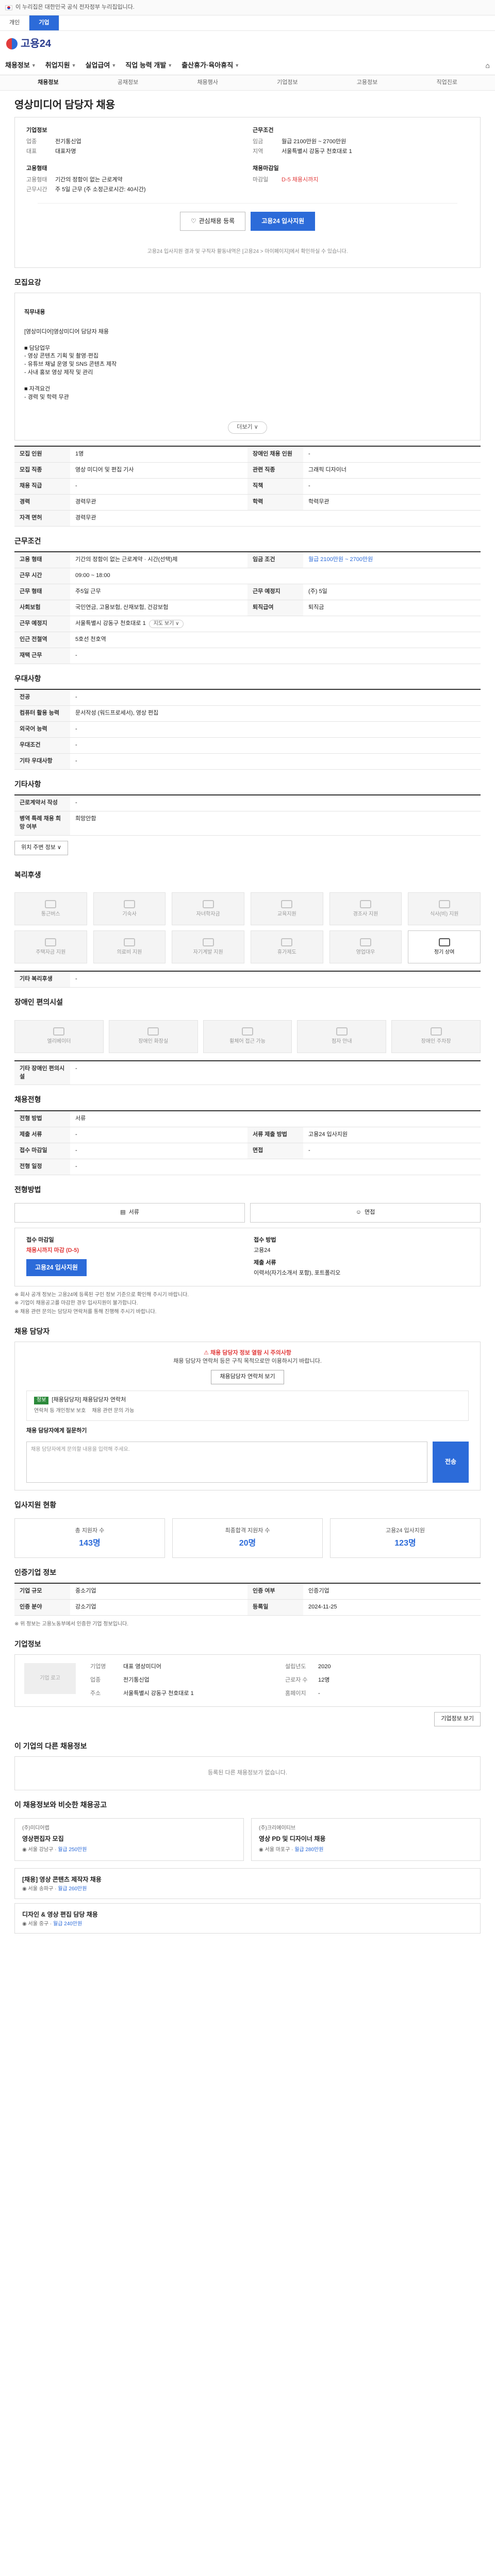  I want to click on table-row: 기업 규모 중소기업 인증 여부 인증기업, so click(247, 1592).